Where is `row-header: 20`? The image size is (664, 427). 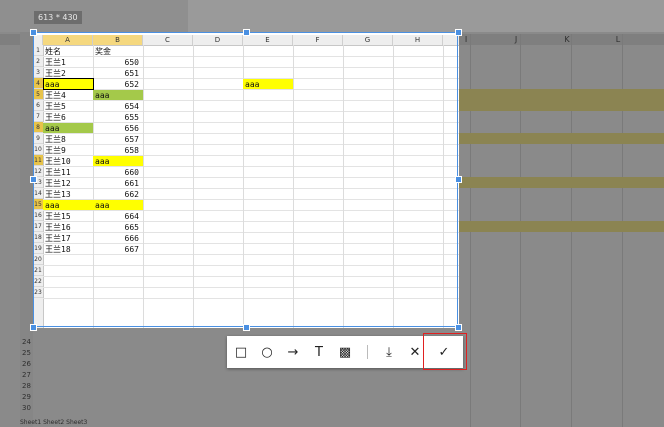
row-header: 20 is located at coordinates (38, 259).